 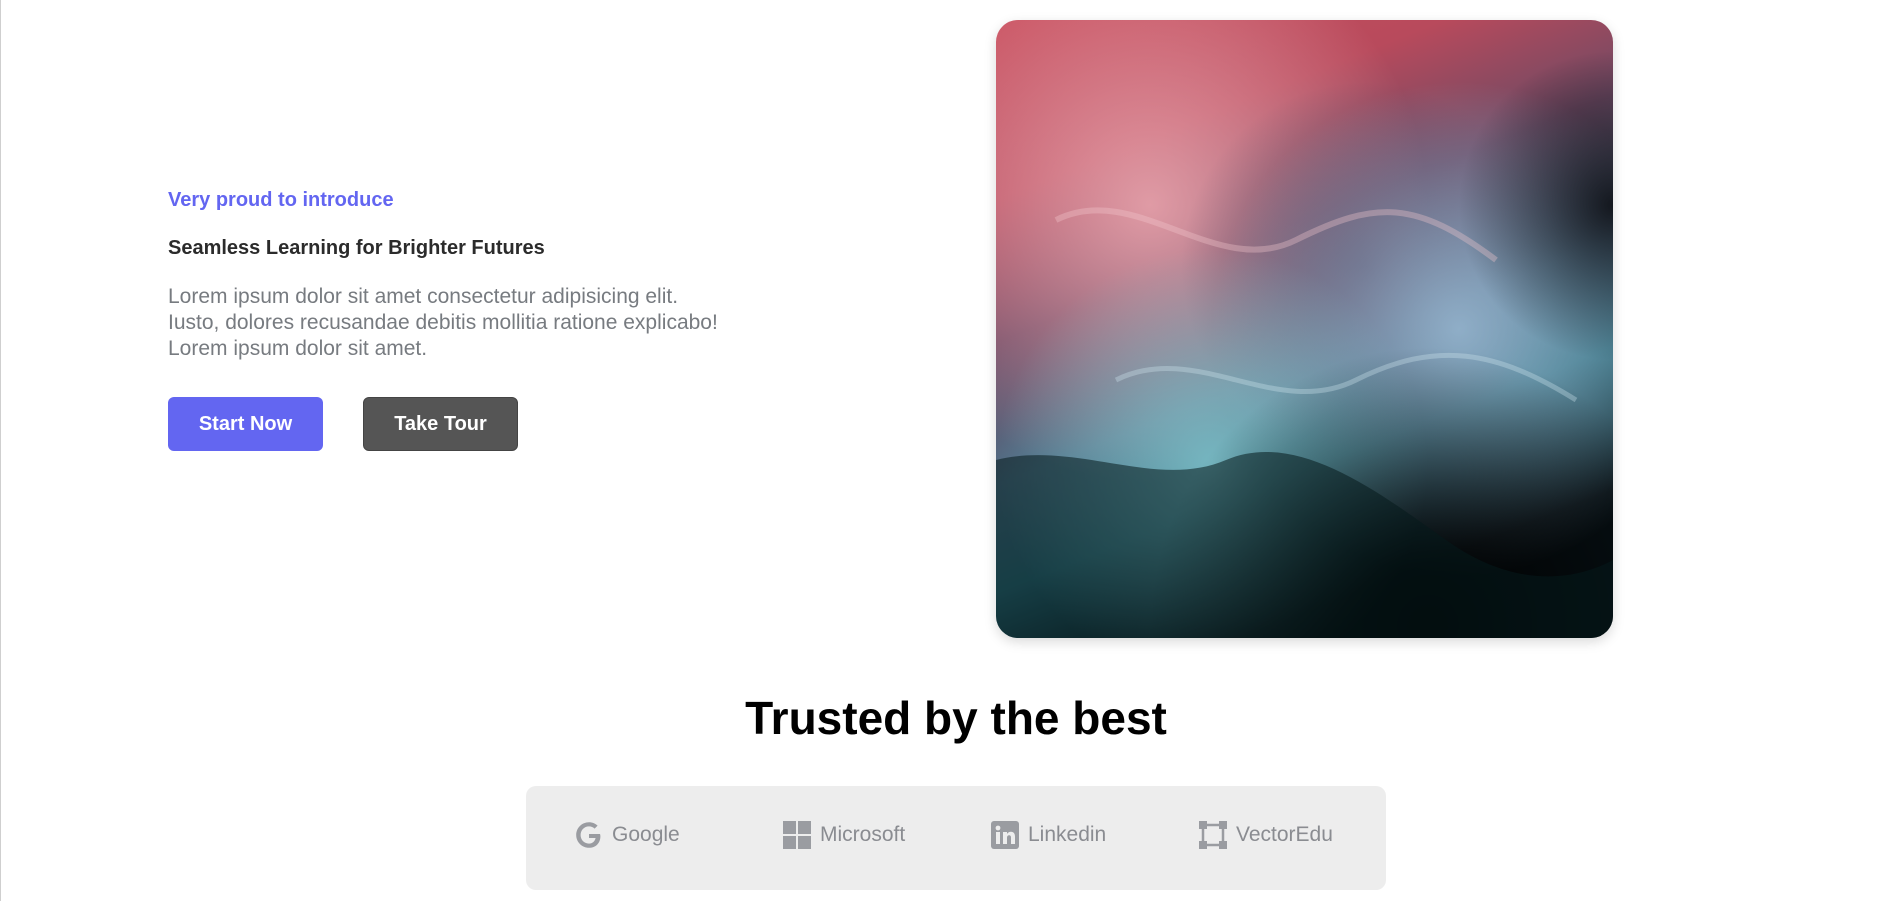 I want to click on logo-linkedin: Linkedin, so click(x=1048, y=835).